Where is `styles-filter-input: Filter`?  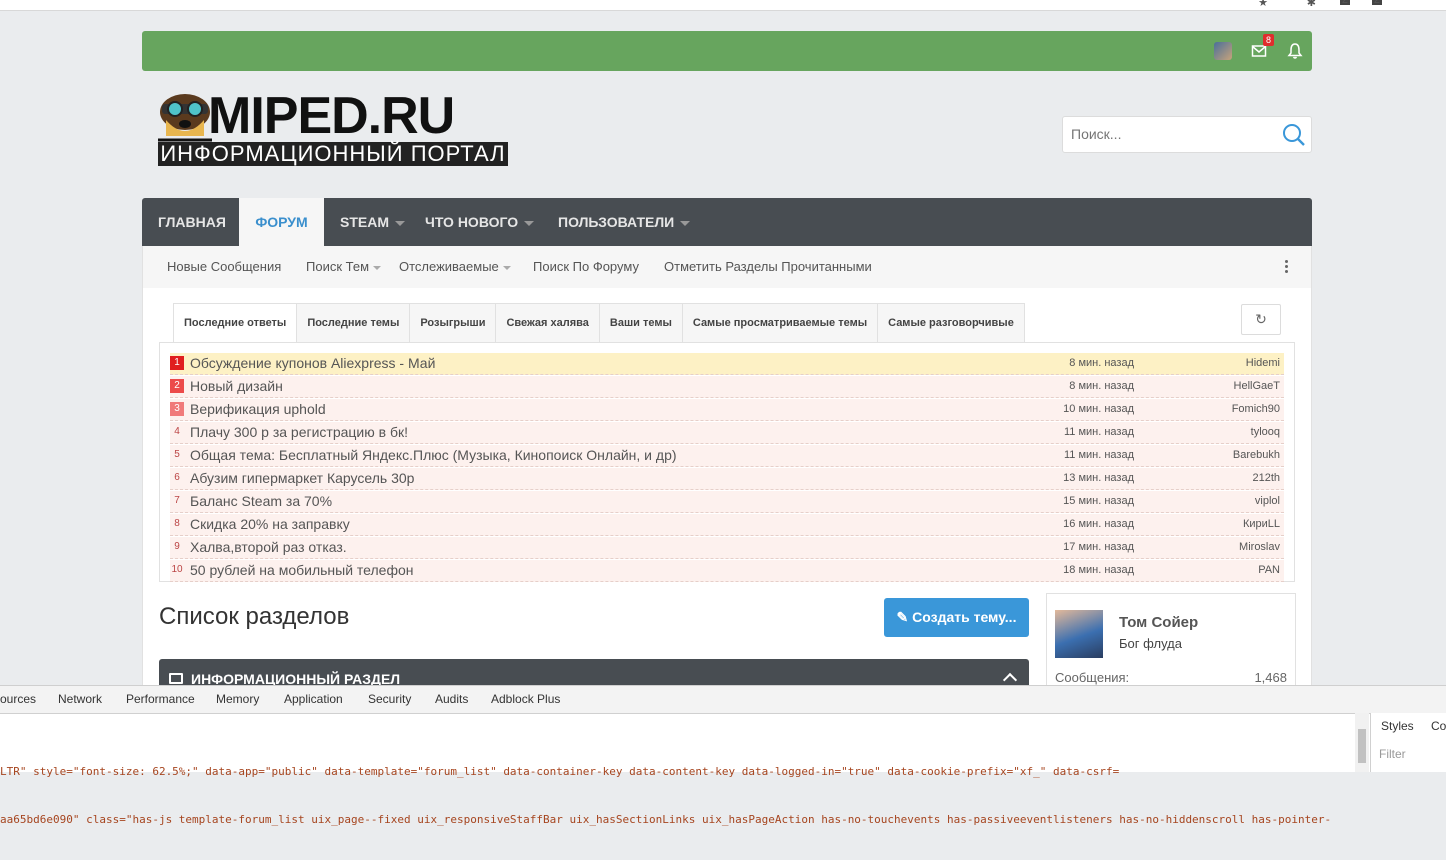
styles-filter-input: Filter is located at coordinates (1392, 754).